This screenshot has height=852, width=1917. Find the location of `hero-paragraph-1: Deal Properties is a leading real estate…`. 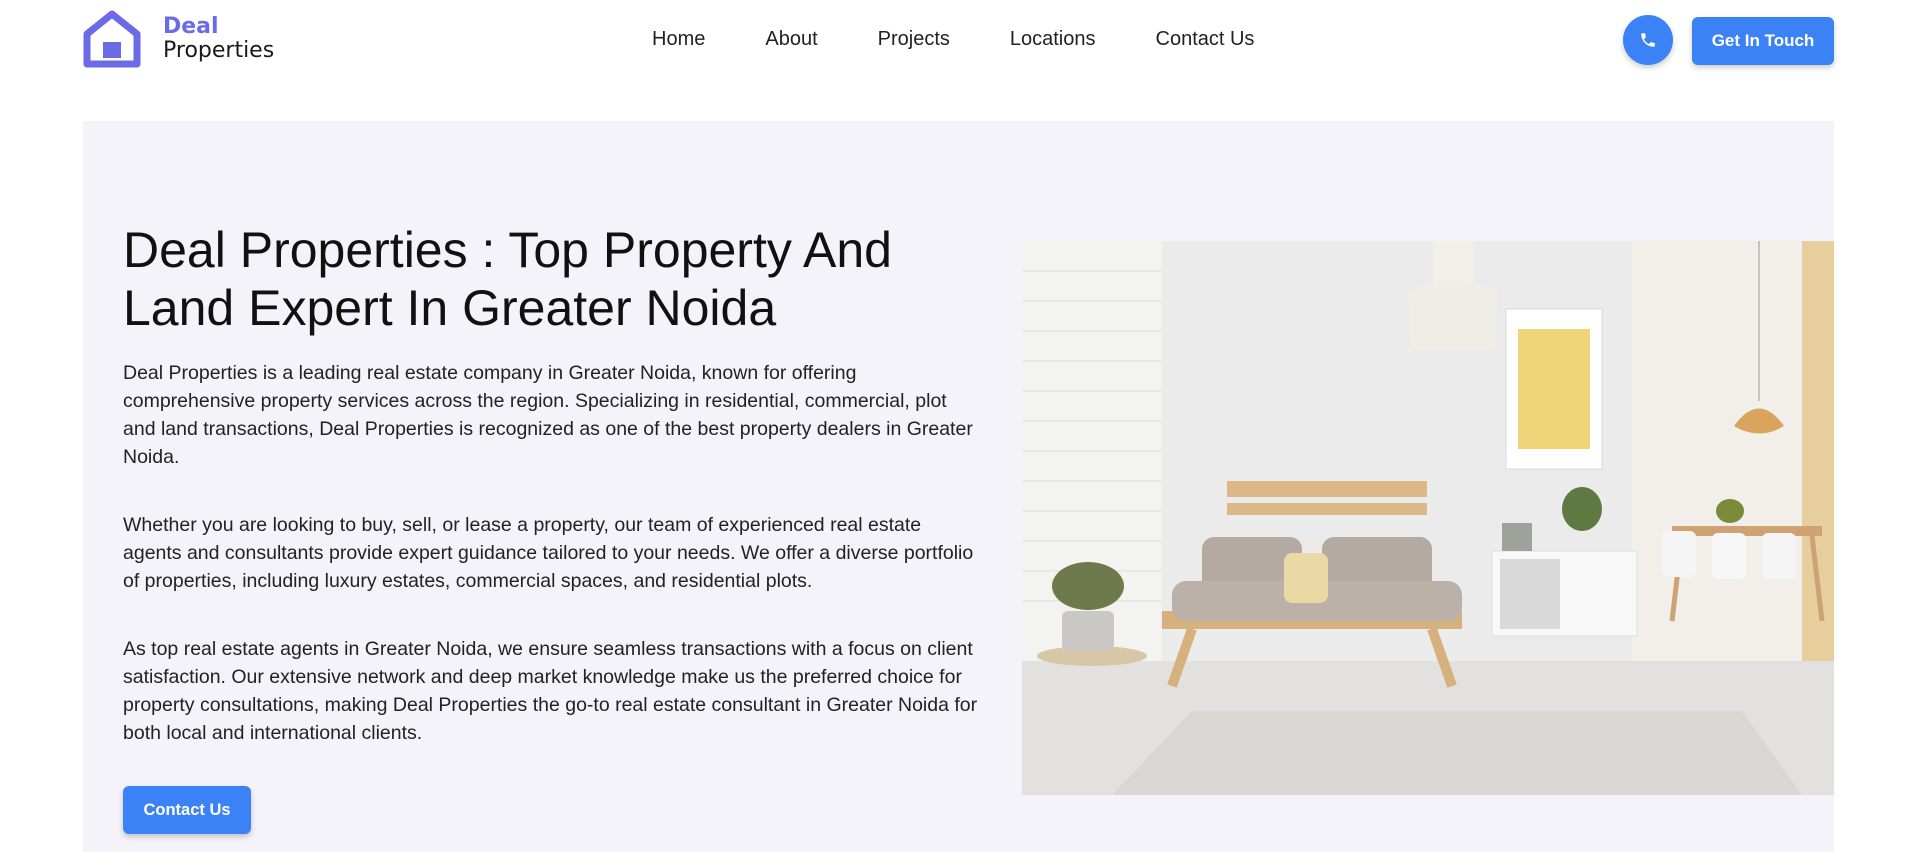

hero-paragraph-1: Deal Properties is a leading real estate… is located at coordinates (548, 415).